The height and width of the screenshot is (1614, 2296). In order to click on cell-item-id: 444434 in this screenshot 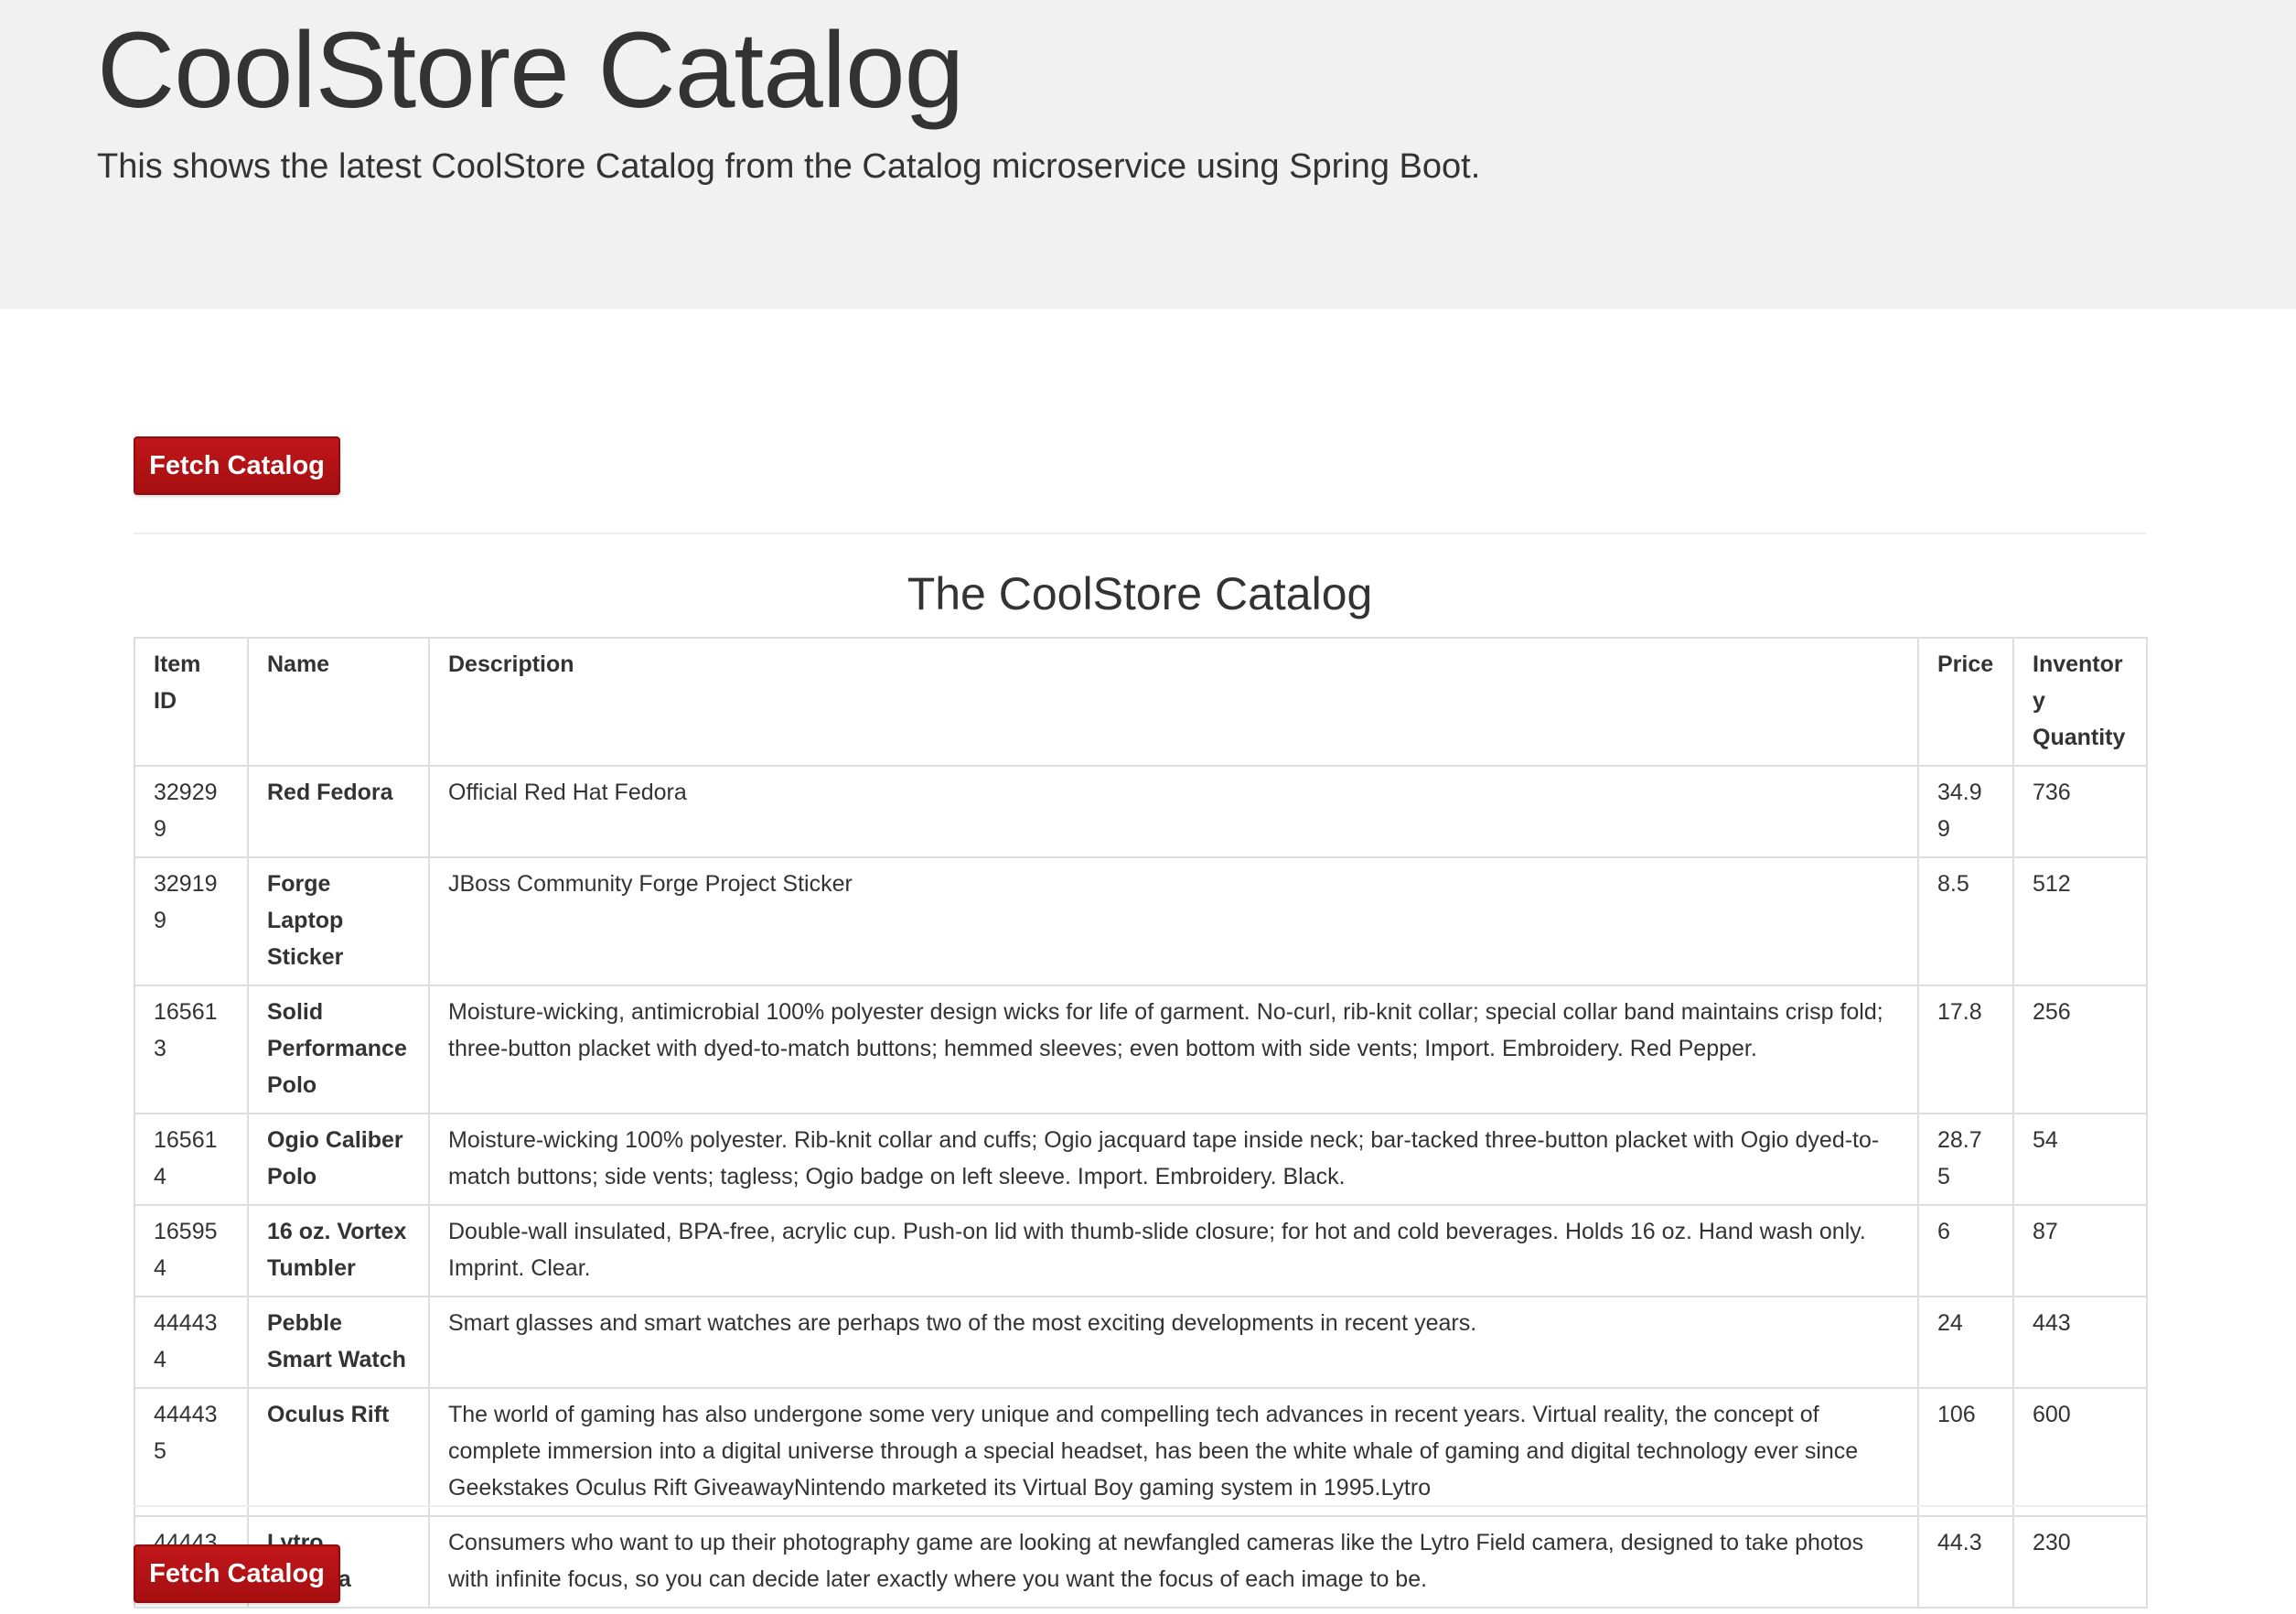, I will do `click(191, 1342)`.